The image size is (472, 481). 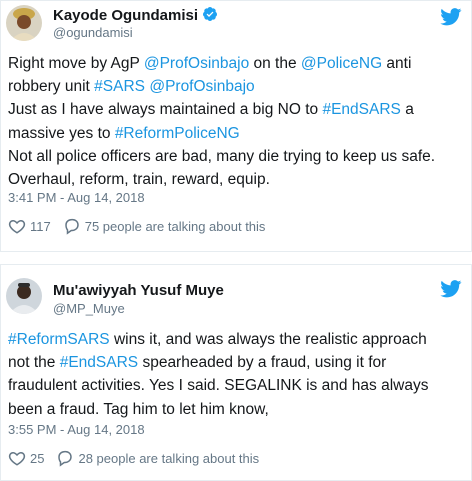 I want to click on talking-about-link: 75 people are talking about this, so click(x=175, y=226).